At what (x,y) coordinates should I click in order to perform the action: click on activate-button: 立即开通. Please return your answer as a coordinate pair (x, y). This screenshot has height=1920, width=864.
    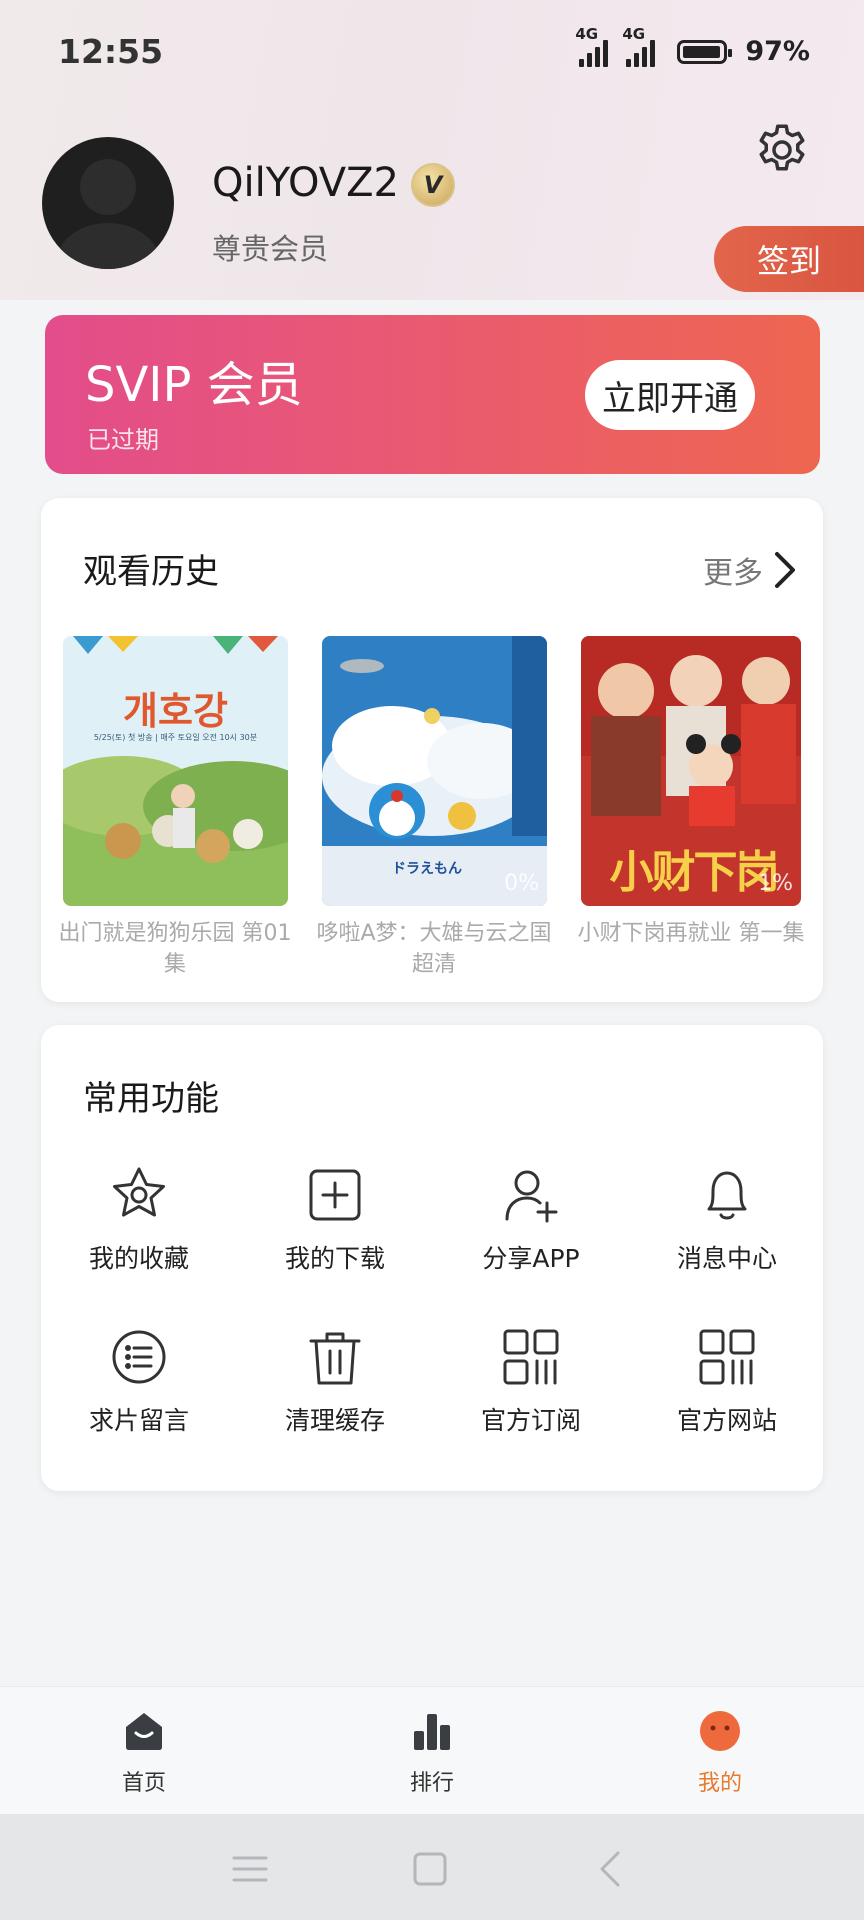
    Looking at the image, I should click on (670, 395).